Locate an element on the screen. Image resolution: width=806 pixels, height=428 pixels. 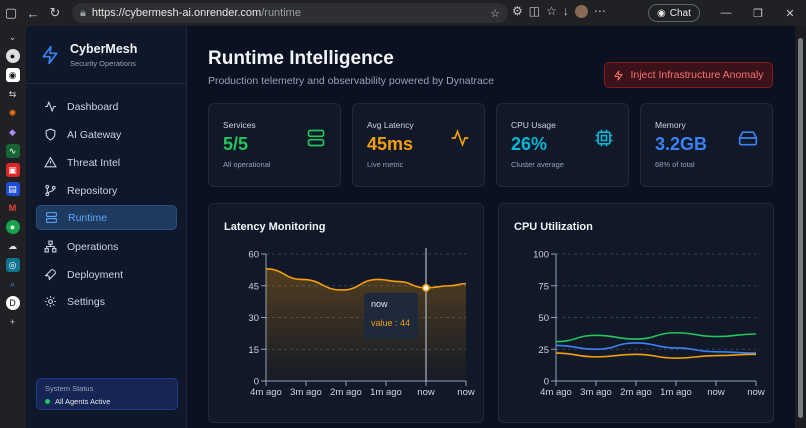
chat-button: ◉ Chat is located at coordinates (674, 13).